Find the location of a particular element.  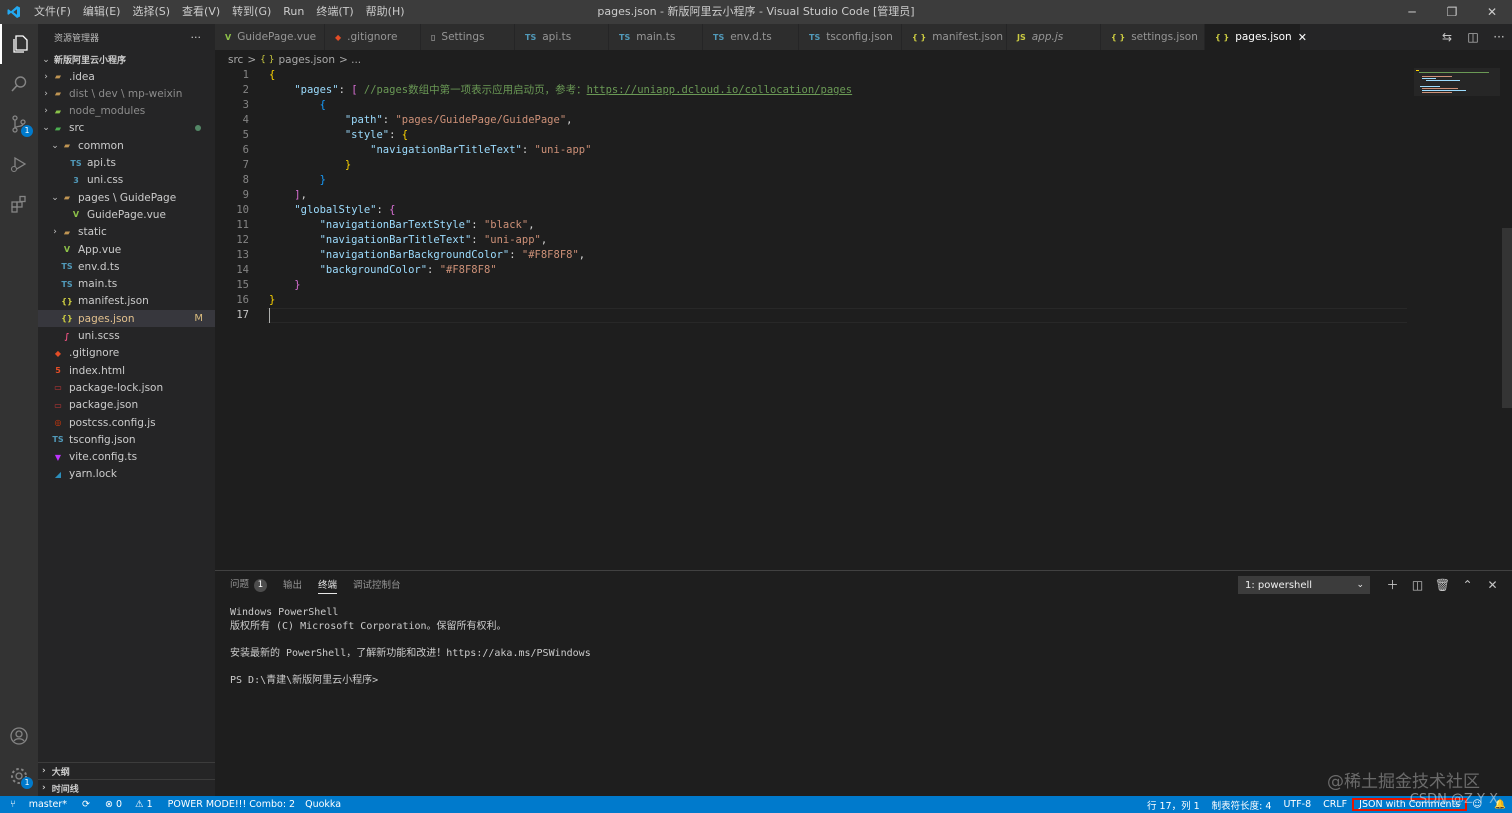

menu-item: 文件(F) is located at coordinates (52, 12).